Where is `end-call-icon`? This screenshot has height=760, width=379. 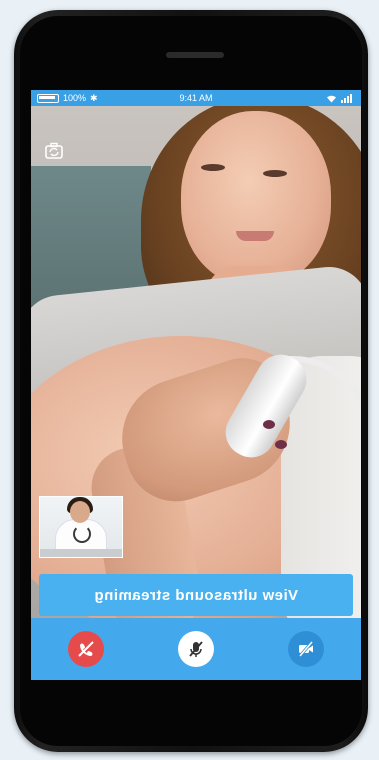
end-call-icon is located at coordinates (86, 649).